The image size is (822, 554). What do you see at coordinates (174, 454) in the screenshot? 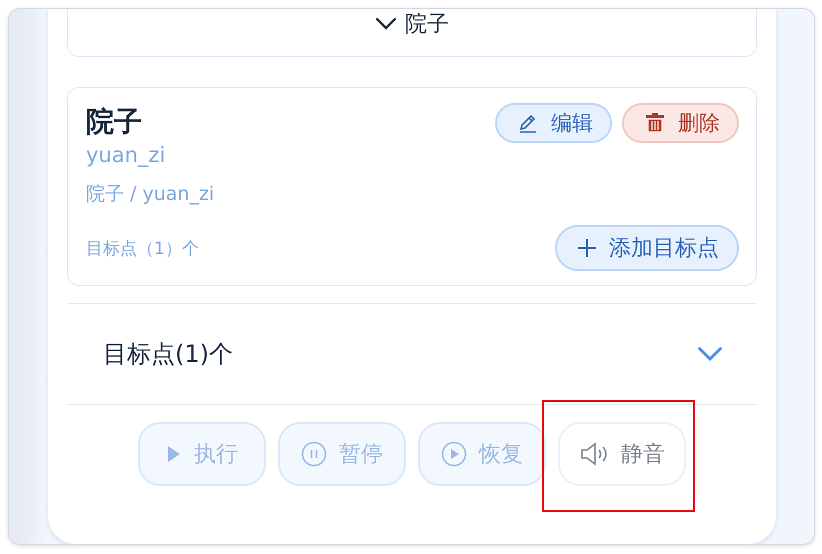
I see `play-icon` at bounding box center [174, 454].